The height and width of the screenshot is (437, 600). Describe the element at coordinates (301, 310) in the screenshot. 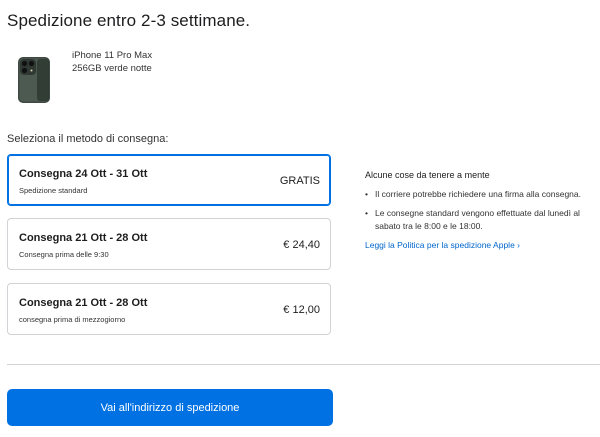

I see `delivery-option-price: € 12,00` at that location.